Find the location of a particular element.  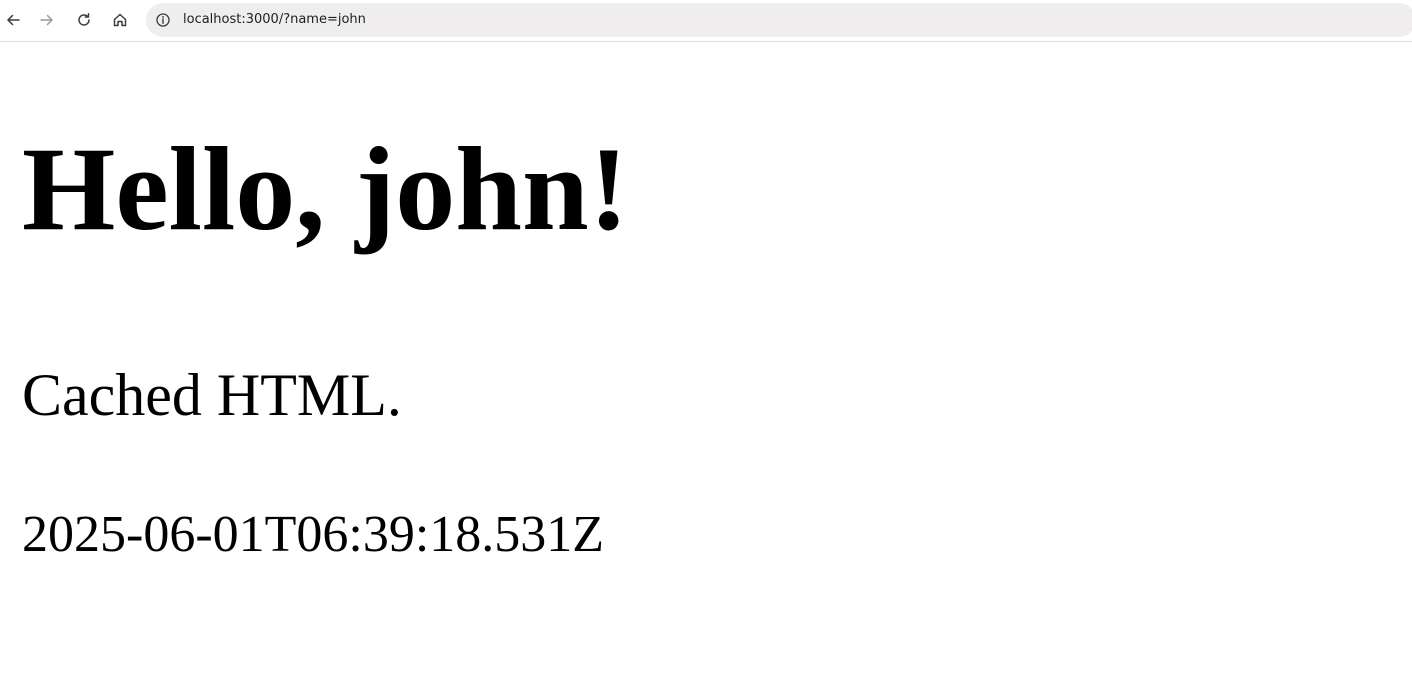

reload-button is located at coordinates (84, 20).